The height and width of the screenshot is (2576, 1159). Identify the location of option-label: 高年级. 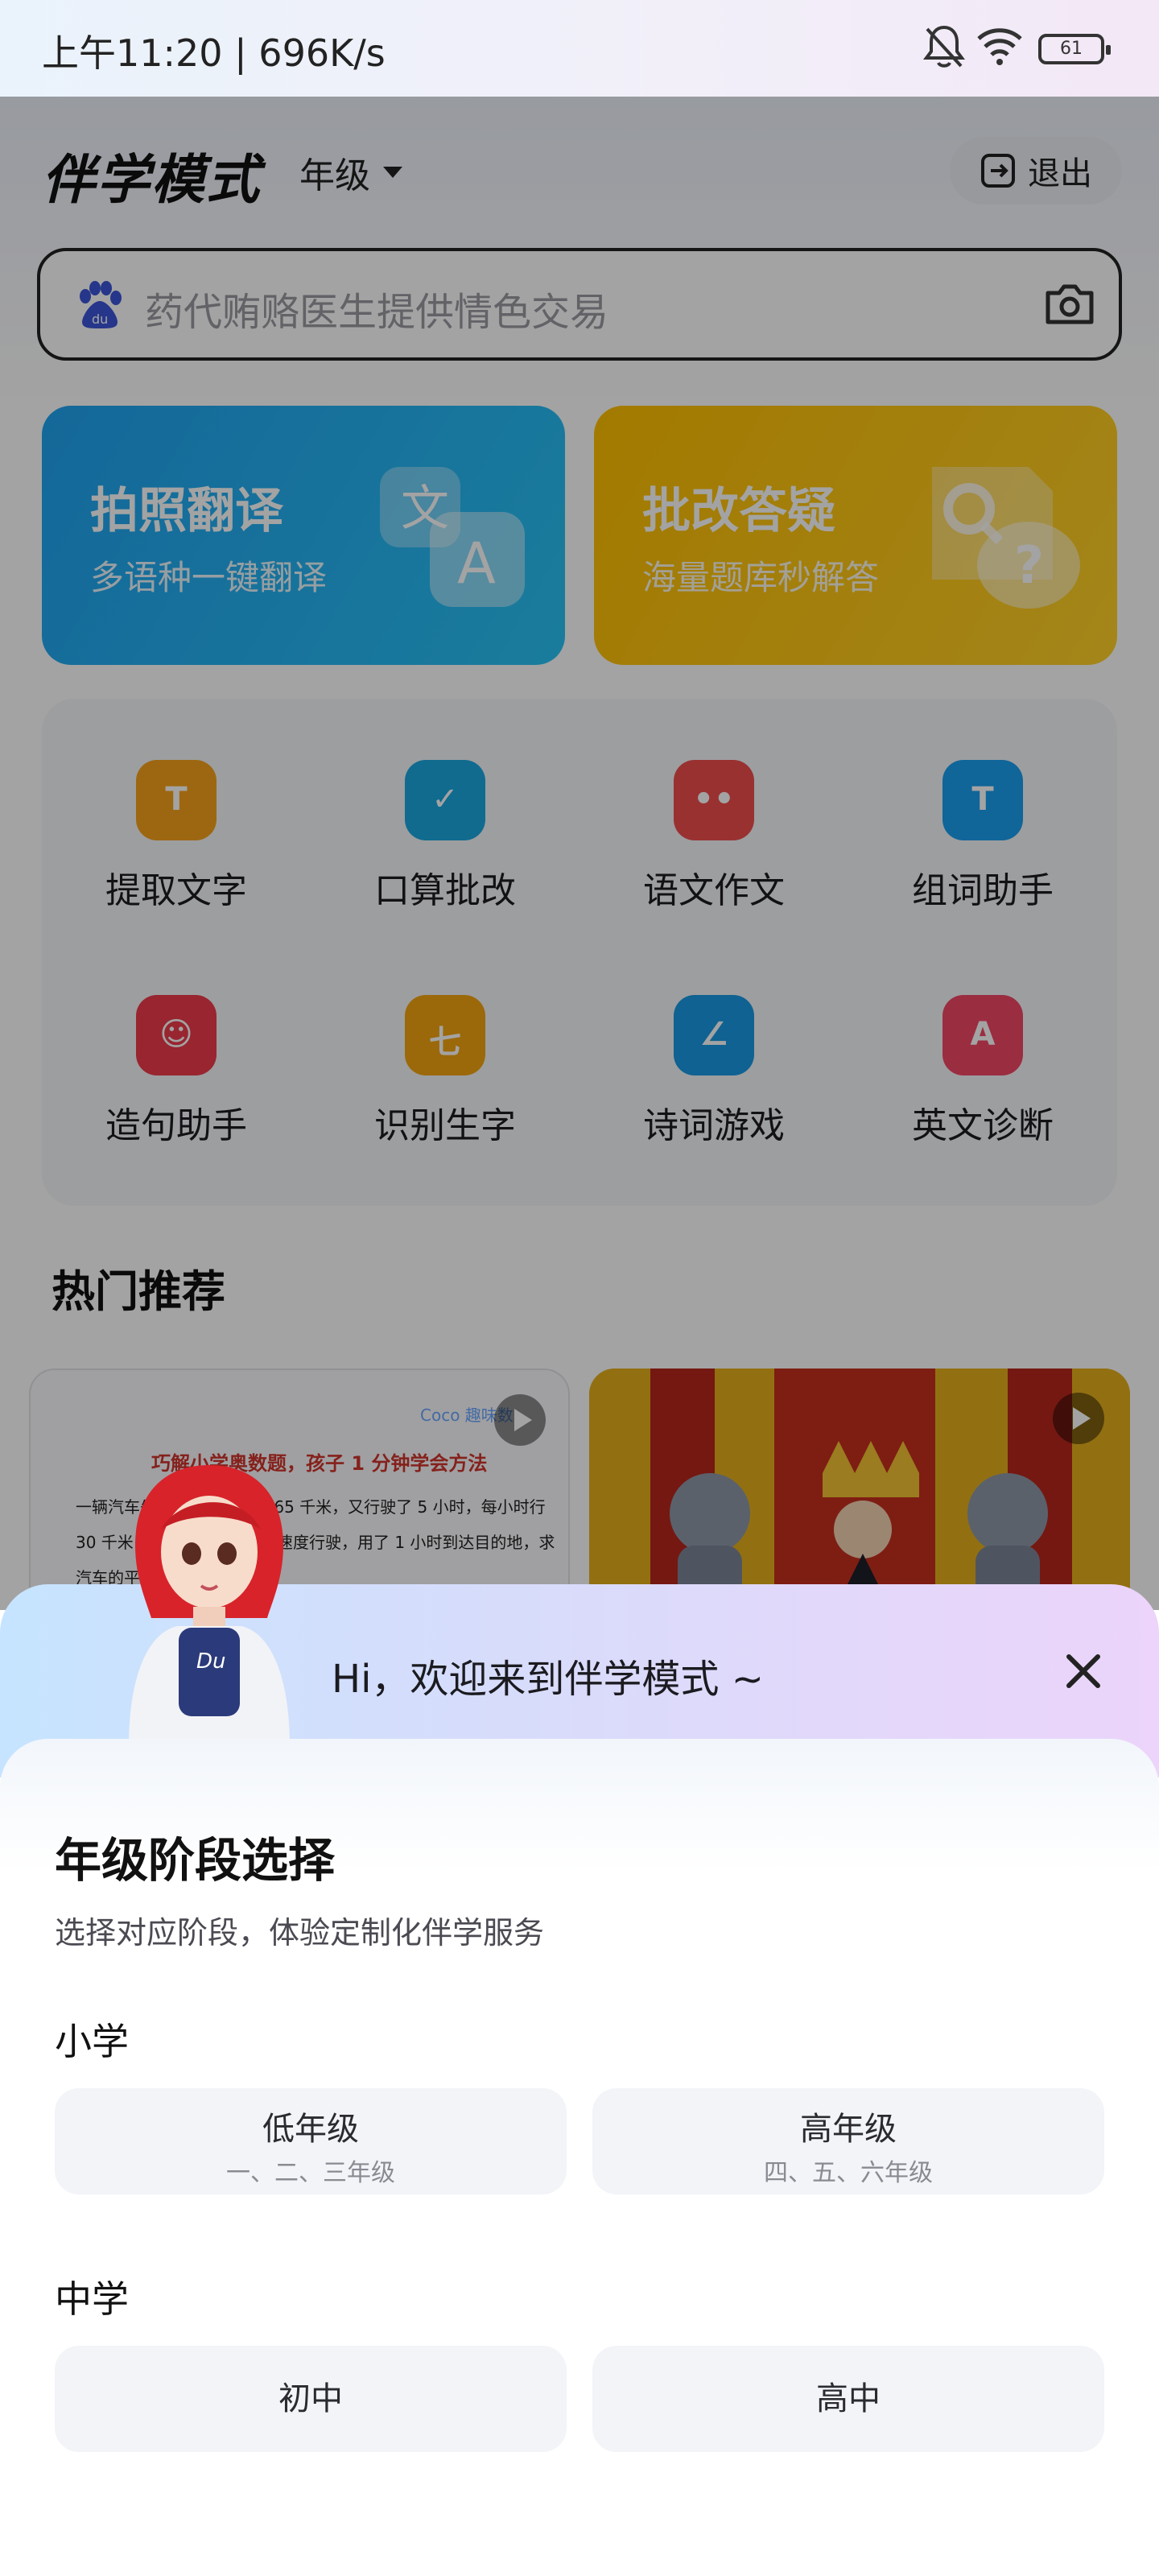
(848, 2129).